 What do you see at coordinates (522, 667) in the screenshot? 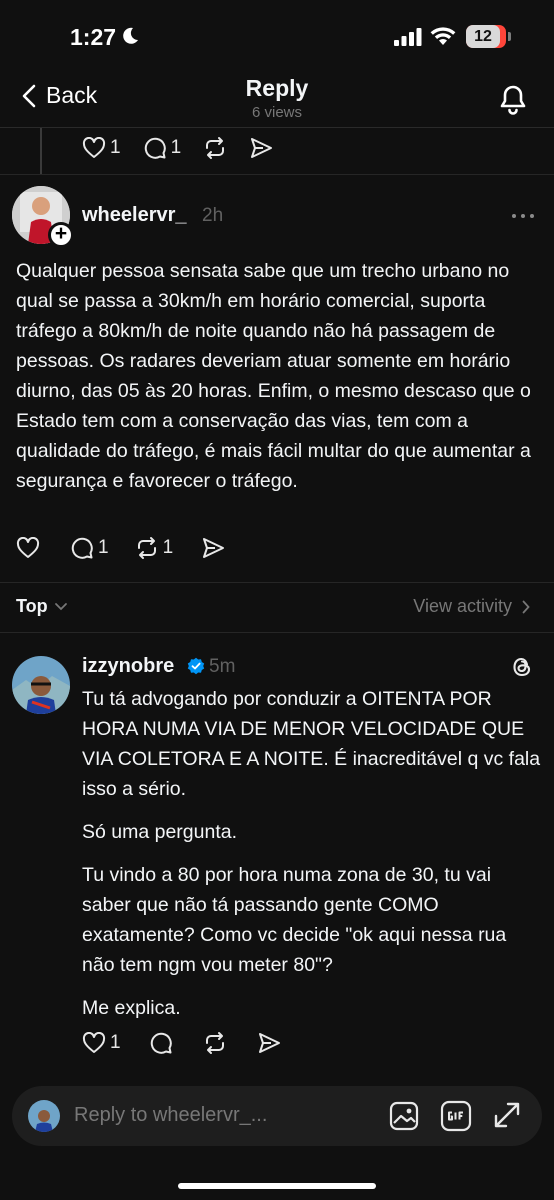
I see `threads-logo-icon` at bounding box center [522, 667].